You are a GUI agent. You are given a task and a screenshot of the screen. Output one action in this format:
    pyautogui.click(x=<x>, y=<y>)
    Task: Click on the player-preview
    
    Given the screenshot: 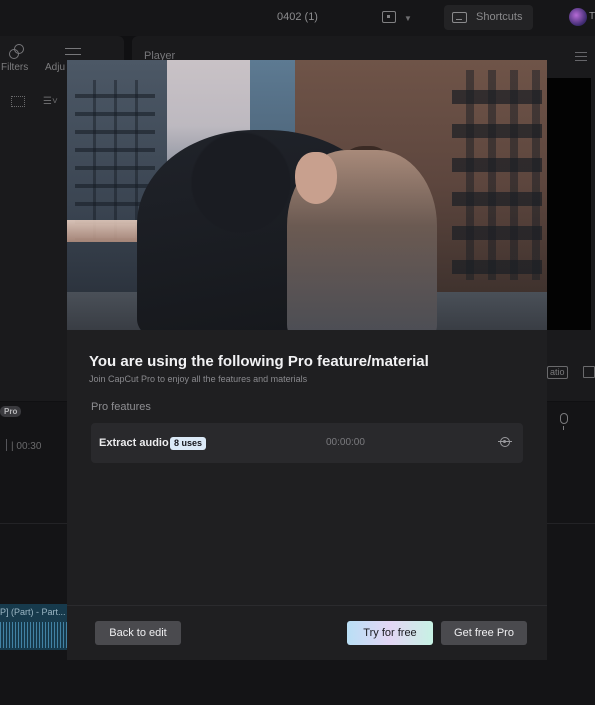 What is the action you would take?
    pyautogui.click(x=569, y=204)
    